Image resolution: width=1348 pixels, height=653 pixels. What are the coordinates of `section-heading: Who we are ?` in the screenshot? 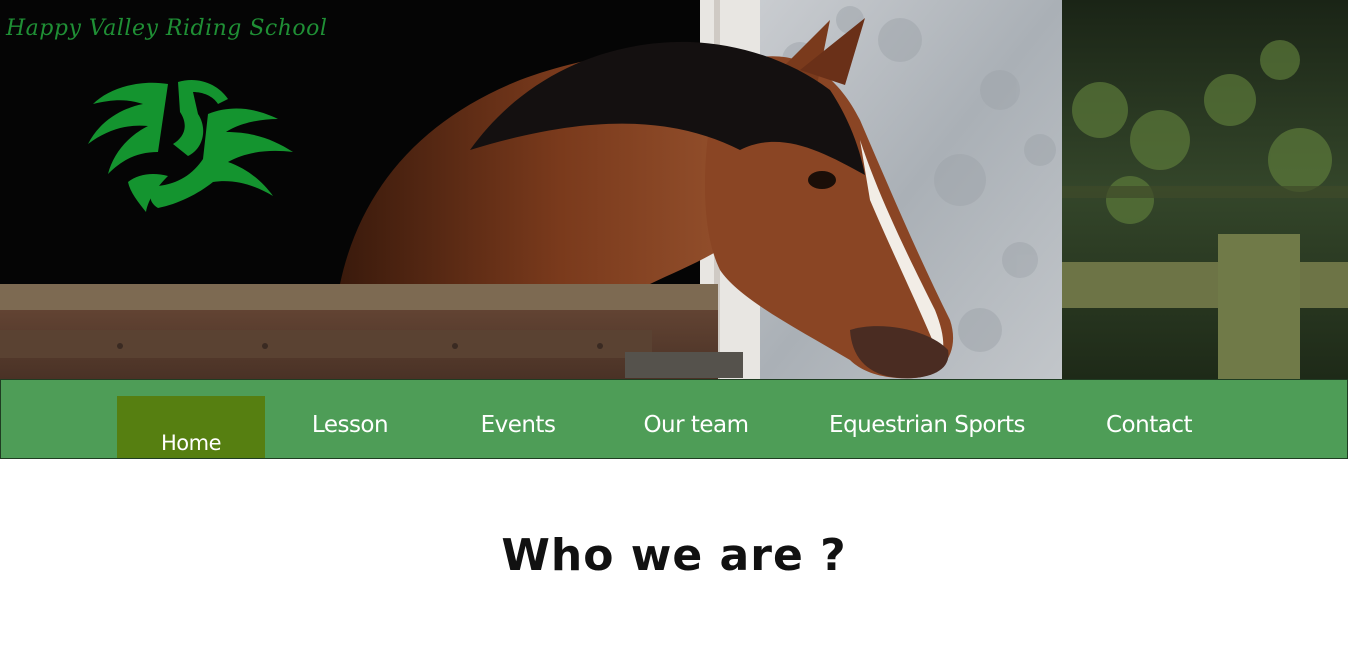 It's located at (674, 555).